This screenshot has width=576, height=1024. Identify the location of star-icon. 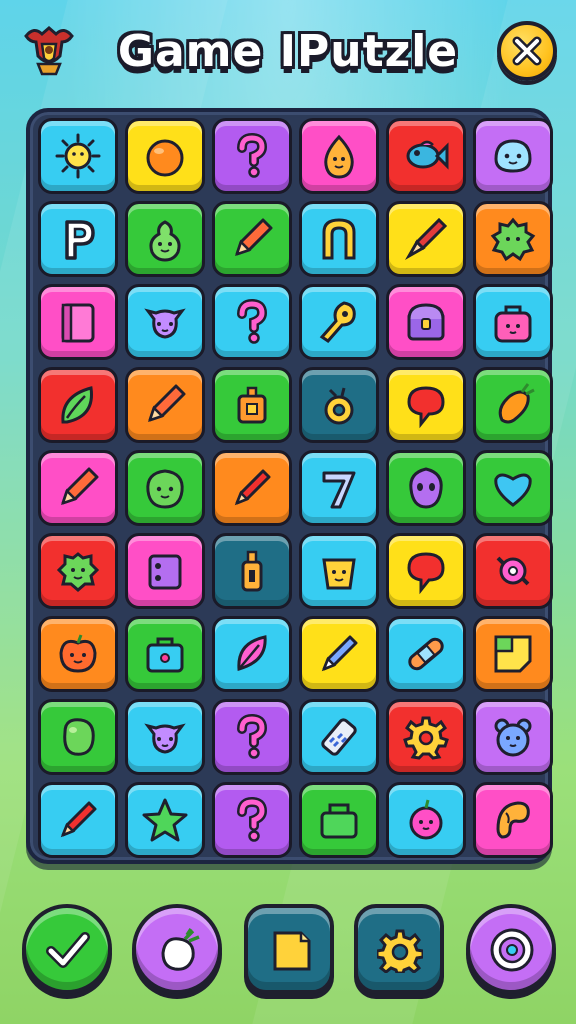
(165, 820).